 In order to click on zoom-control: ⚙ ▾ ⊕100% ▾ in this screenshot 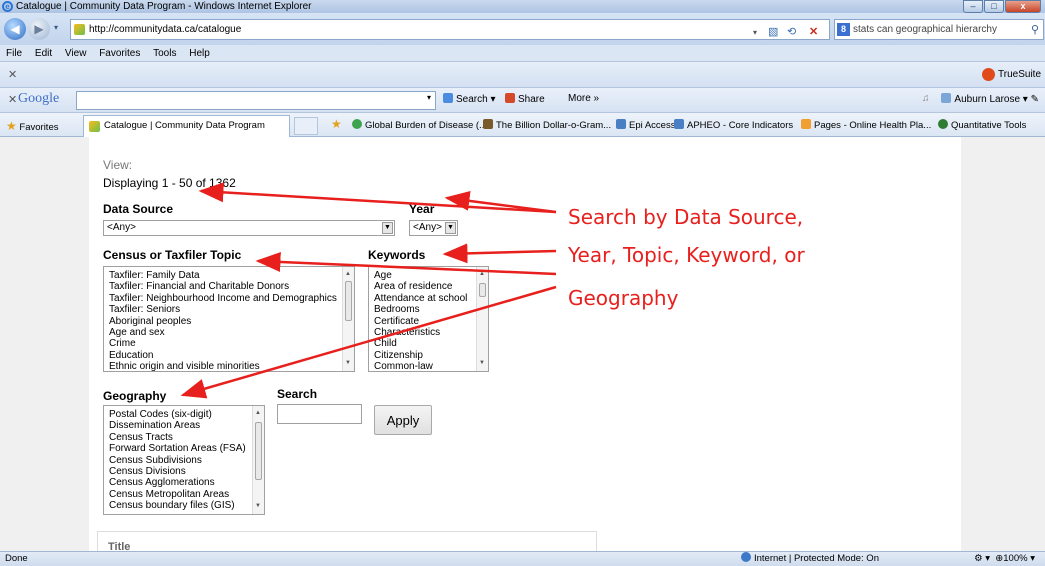, I will do `click(1004, 559)`.